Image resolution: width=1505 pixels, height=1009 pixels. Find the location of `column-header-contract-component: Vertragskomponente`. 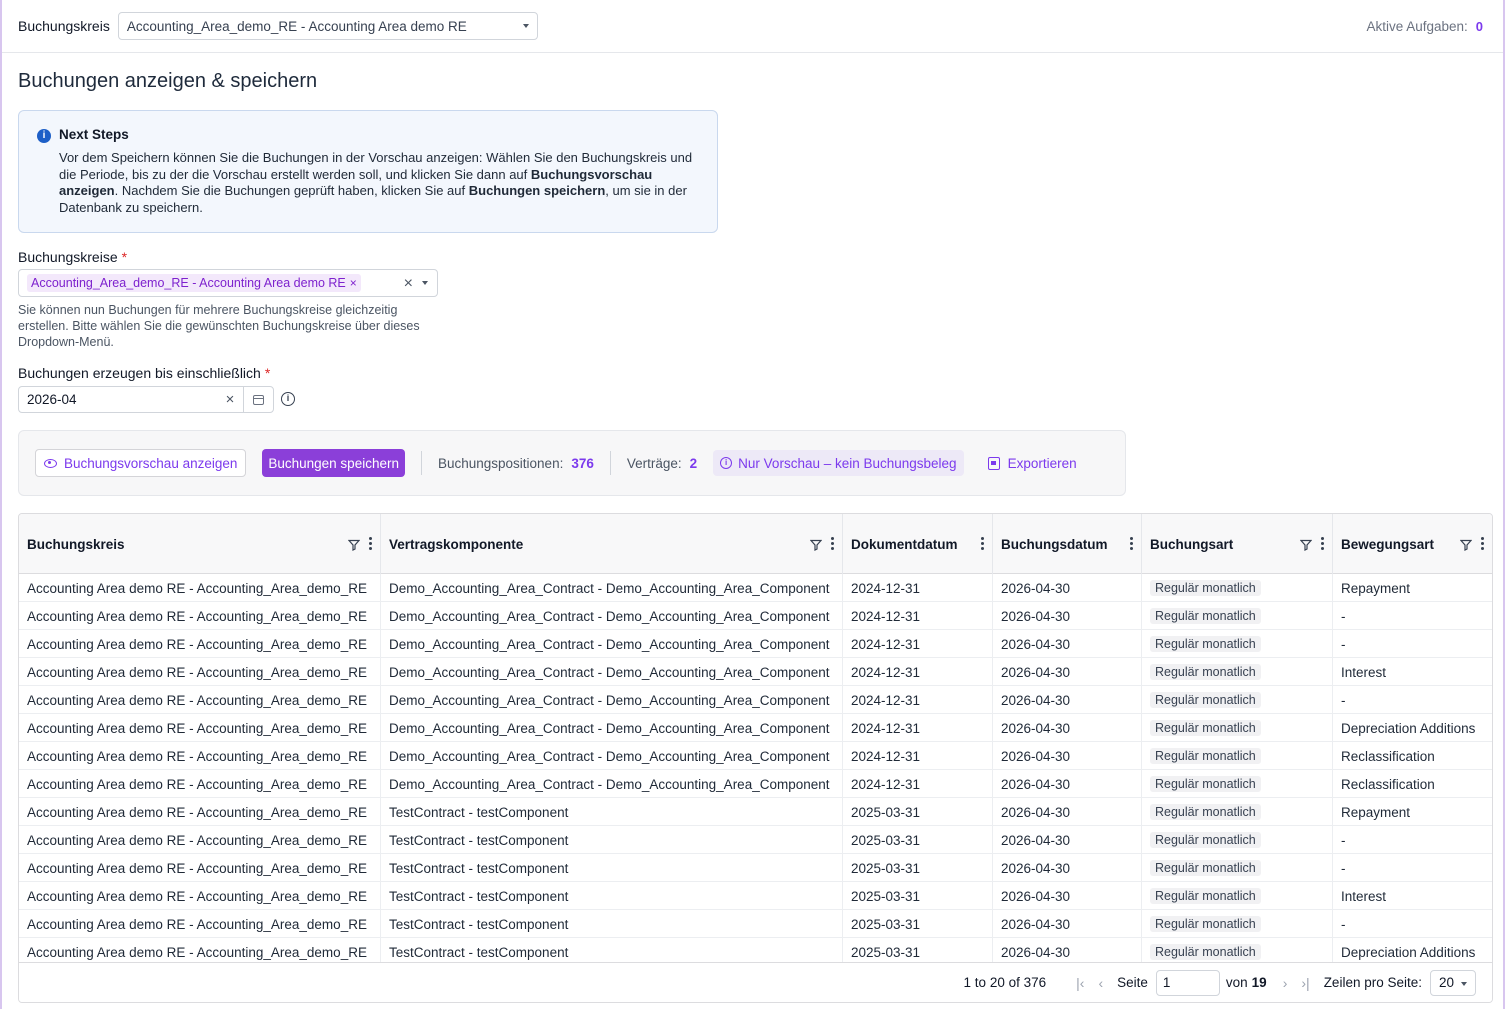

column-header-contract-component: Vertragskomponente is located at coordinates (612, 544).